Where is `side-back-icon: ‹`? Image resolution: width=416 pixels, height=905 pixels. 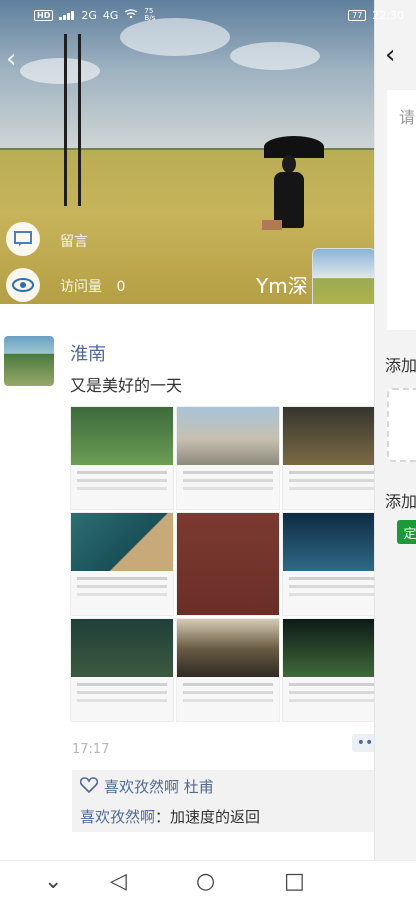 side-back-icon: ‹ is located at coordinates (390, 55).